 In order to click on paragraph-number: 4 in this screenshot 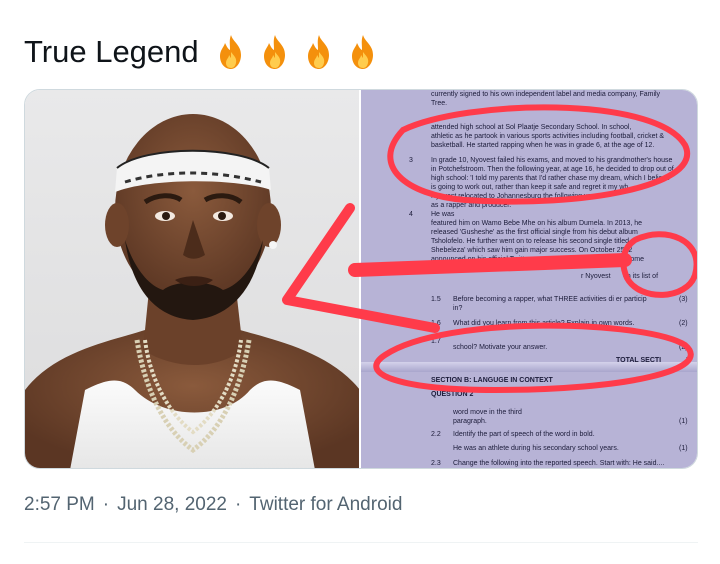, I will do `click(411, 214)`.